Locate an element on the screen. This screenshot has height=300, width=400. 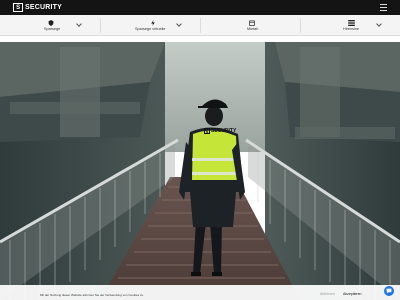
nav-label: Sparsege is located at coordinates (52, 29).